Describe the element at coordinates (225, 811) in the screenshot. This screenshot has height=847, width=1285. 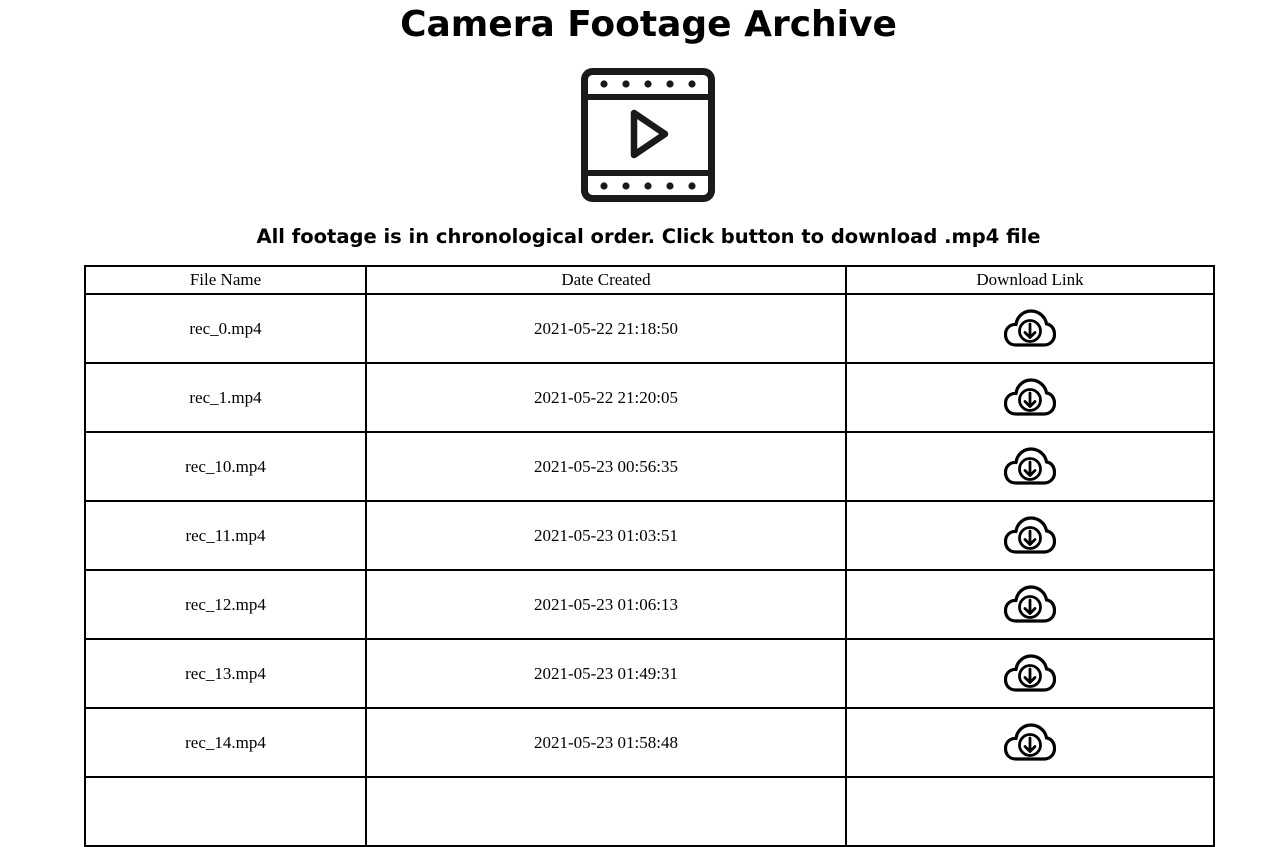
I see `file-name-cell` at that location.